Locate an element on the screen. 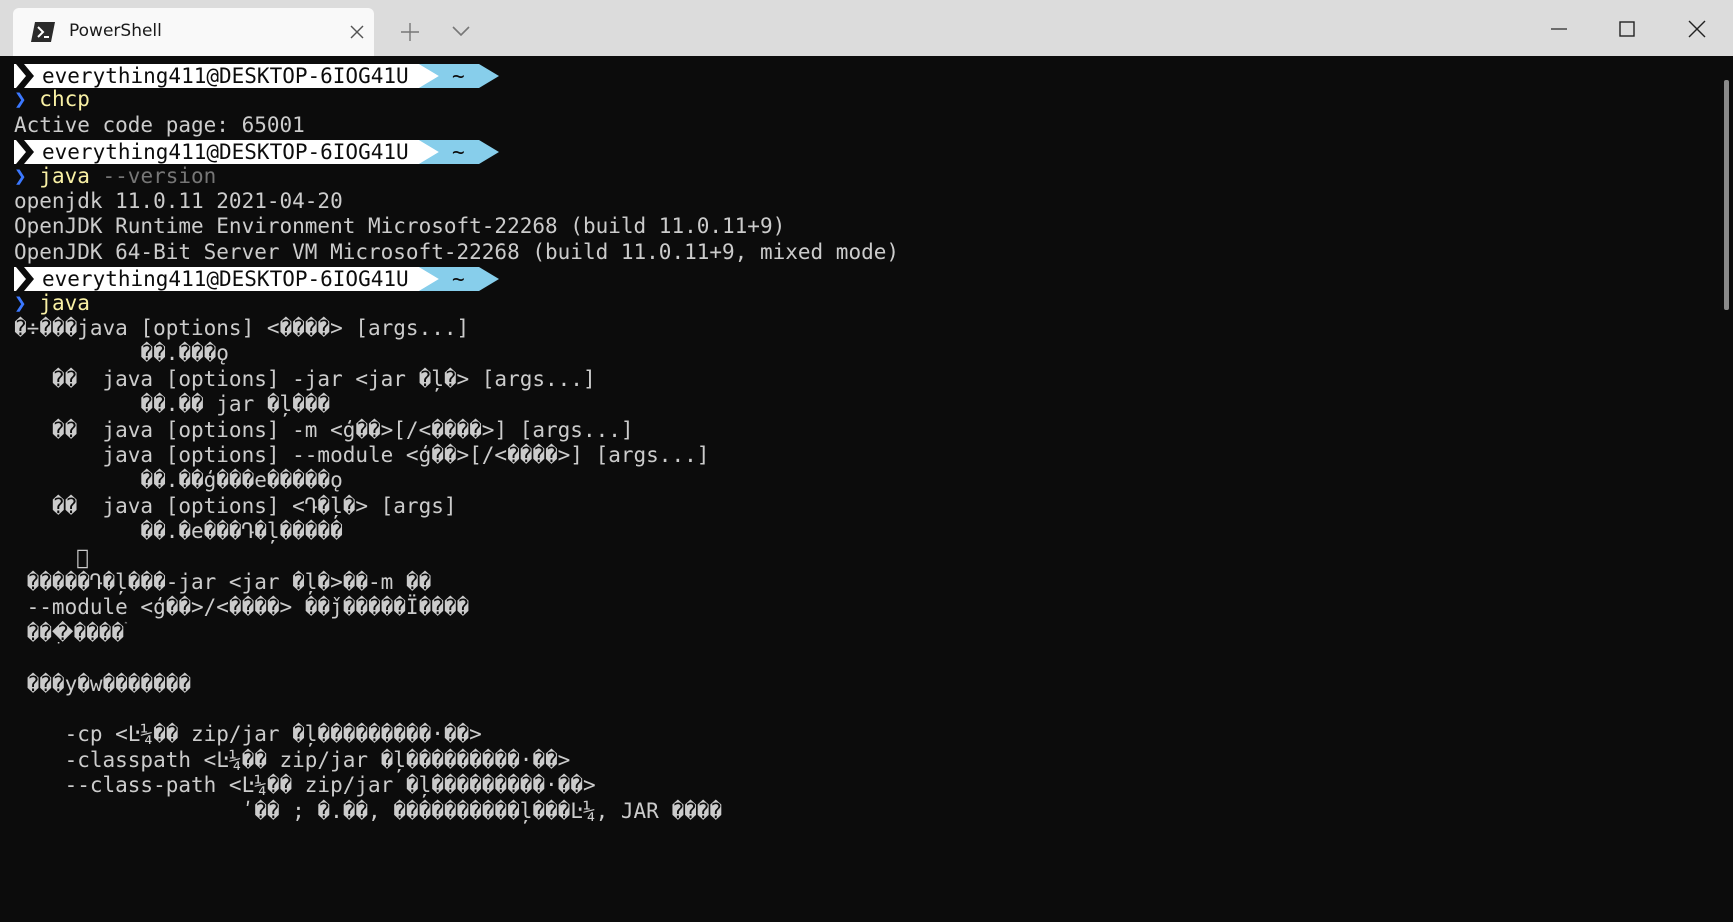  command-line: ❯ chcp is located at coordinates (52, 99).